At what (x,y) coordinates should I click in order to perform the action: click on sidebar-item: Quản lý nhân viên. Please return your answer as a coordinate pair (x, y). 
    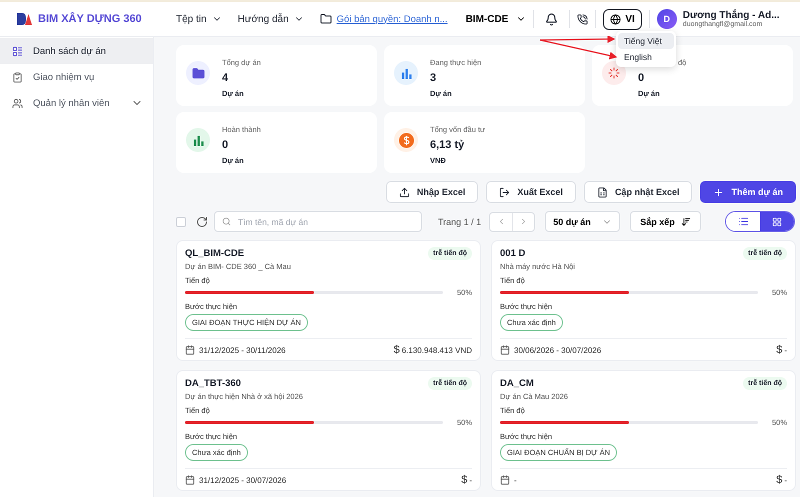
    Looking at the image, I should click on (76, 103).